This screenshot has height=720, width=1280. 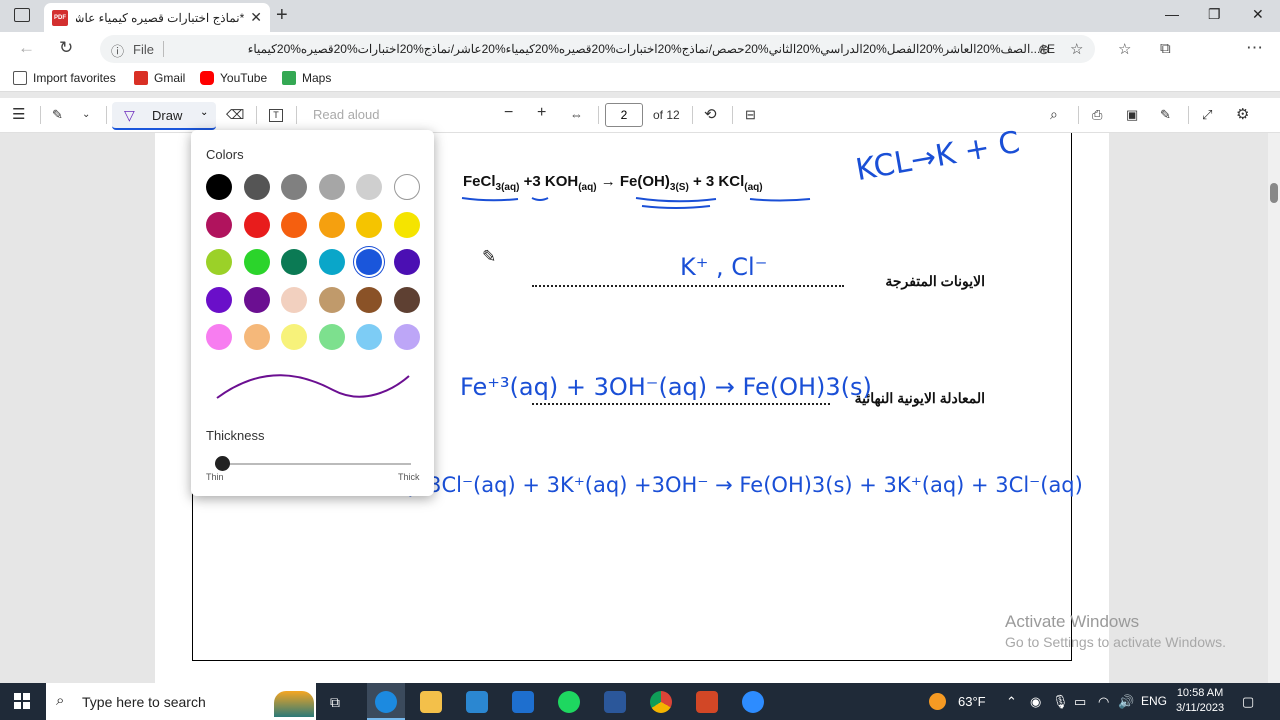 I want to click on weather-temperature: 63°F, so click(x=972, y=701).